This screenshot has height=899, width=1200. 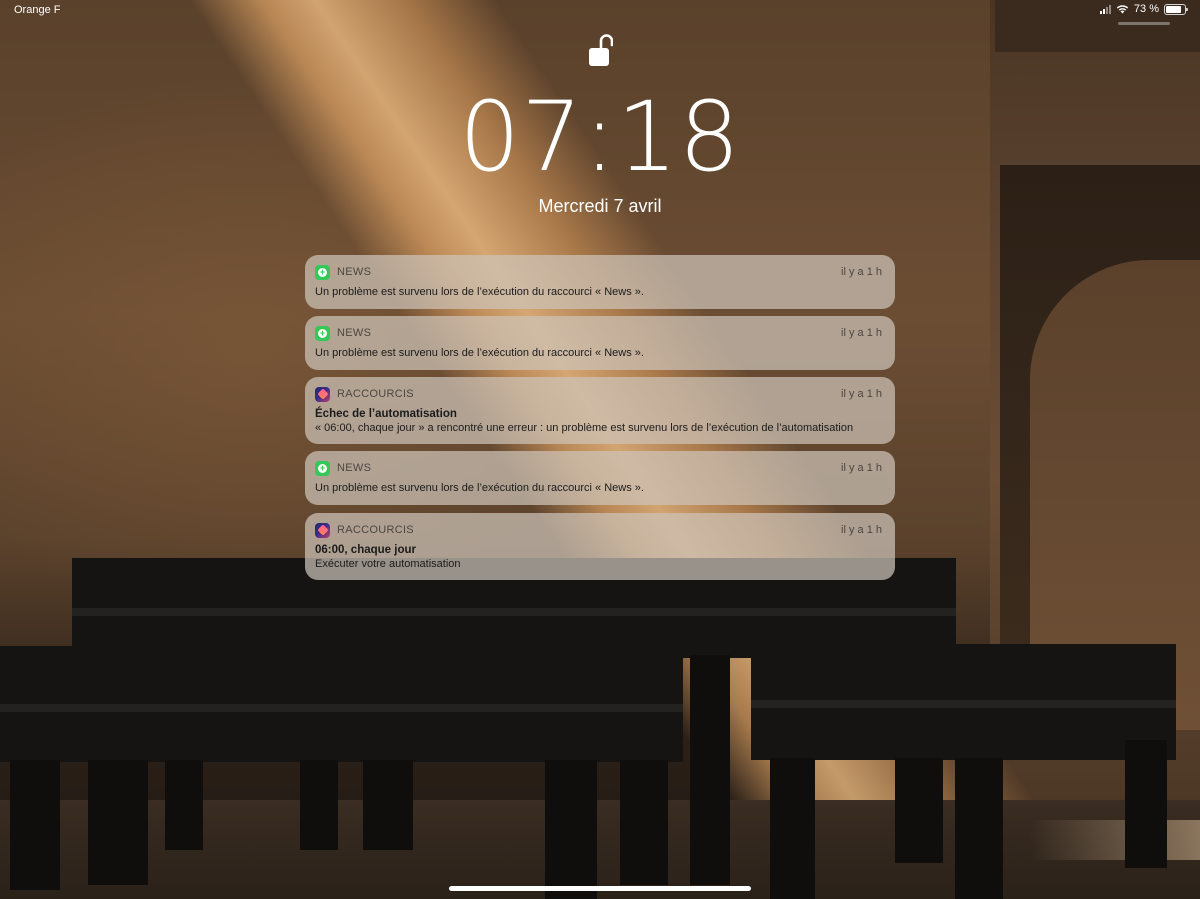 I want to click on home-indicator, so click(x=600, y=888).